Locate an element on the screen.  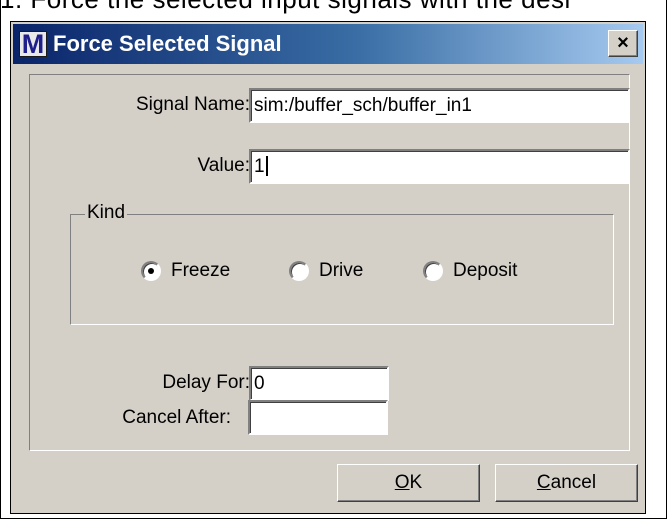
text-caret is located at coordinates (266, 166).